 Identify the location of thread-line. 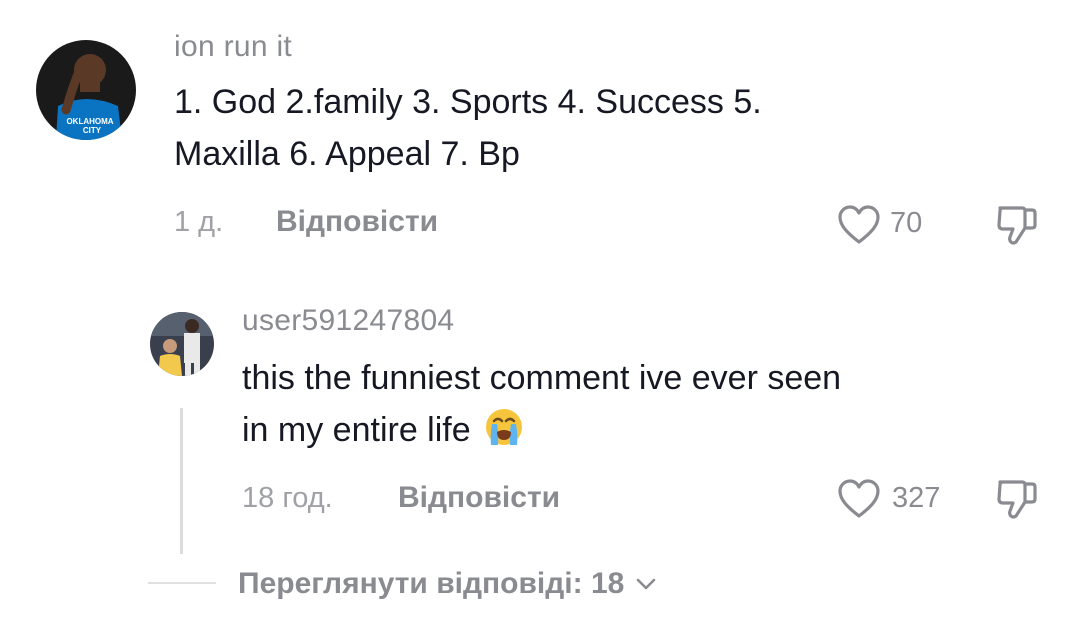
(181, 481).